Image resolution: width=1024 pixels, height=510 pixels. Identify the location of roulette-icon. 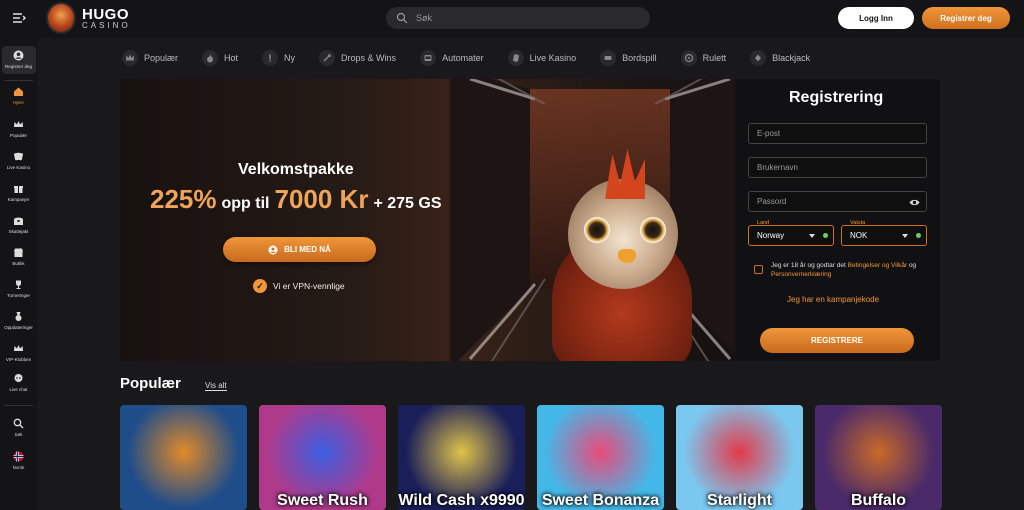
(688, 58).